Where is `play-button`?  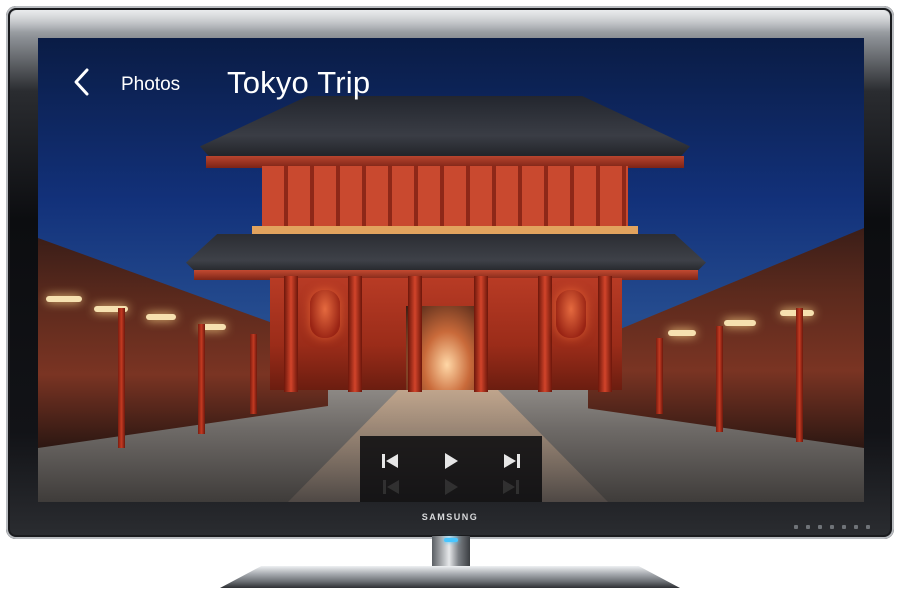 play-button is located at coordinates (451, 461).